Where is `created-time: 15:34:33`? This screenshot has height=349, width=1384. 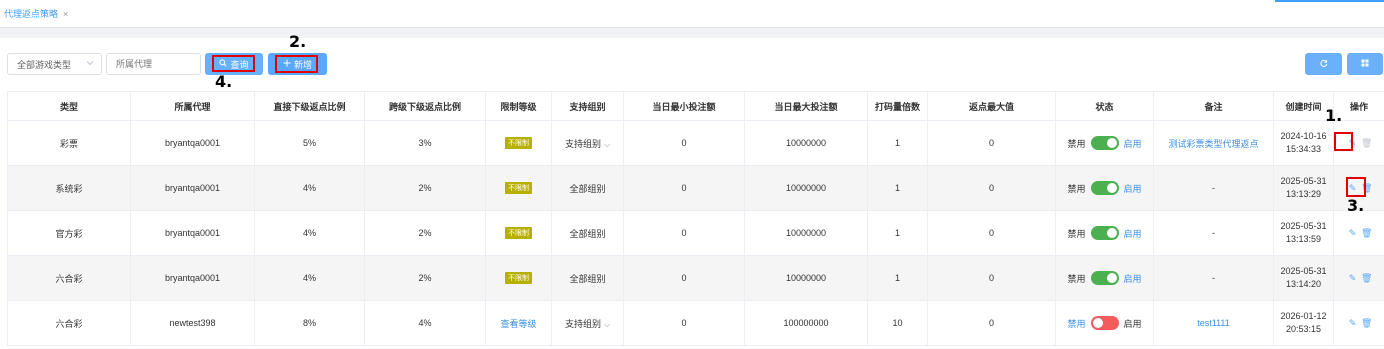
created-time: 15:34:33 is located at coordinates (1303, 149).